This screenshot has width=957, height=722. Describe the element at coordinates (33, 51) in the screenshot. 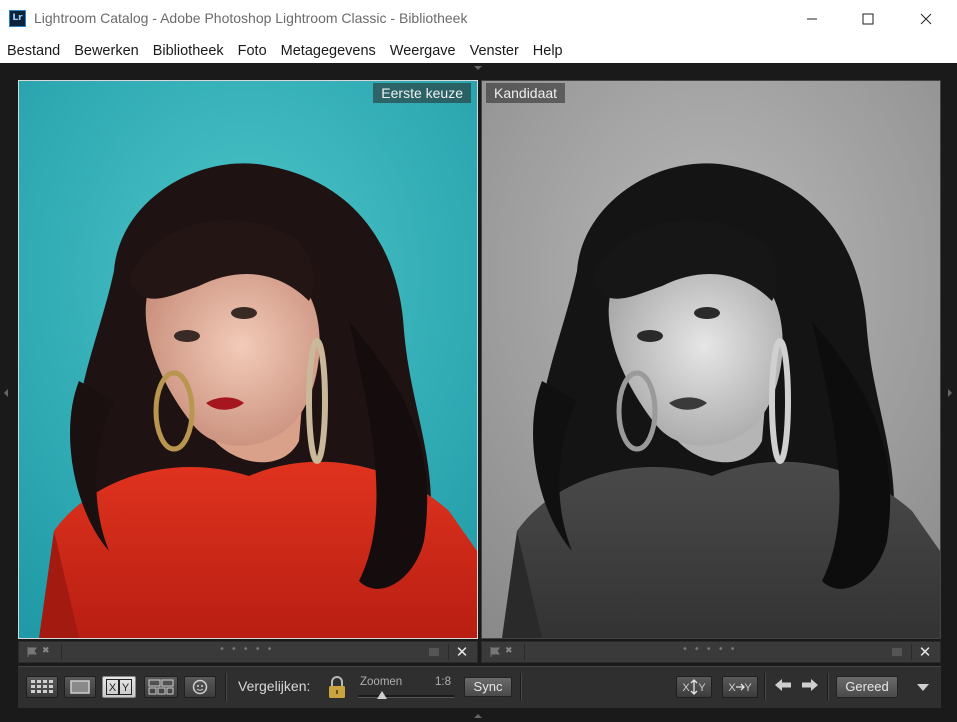

I see `menu-bestand: Bestand` at that location.